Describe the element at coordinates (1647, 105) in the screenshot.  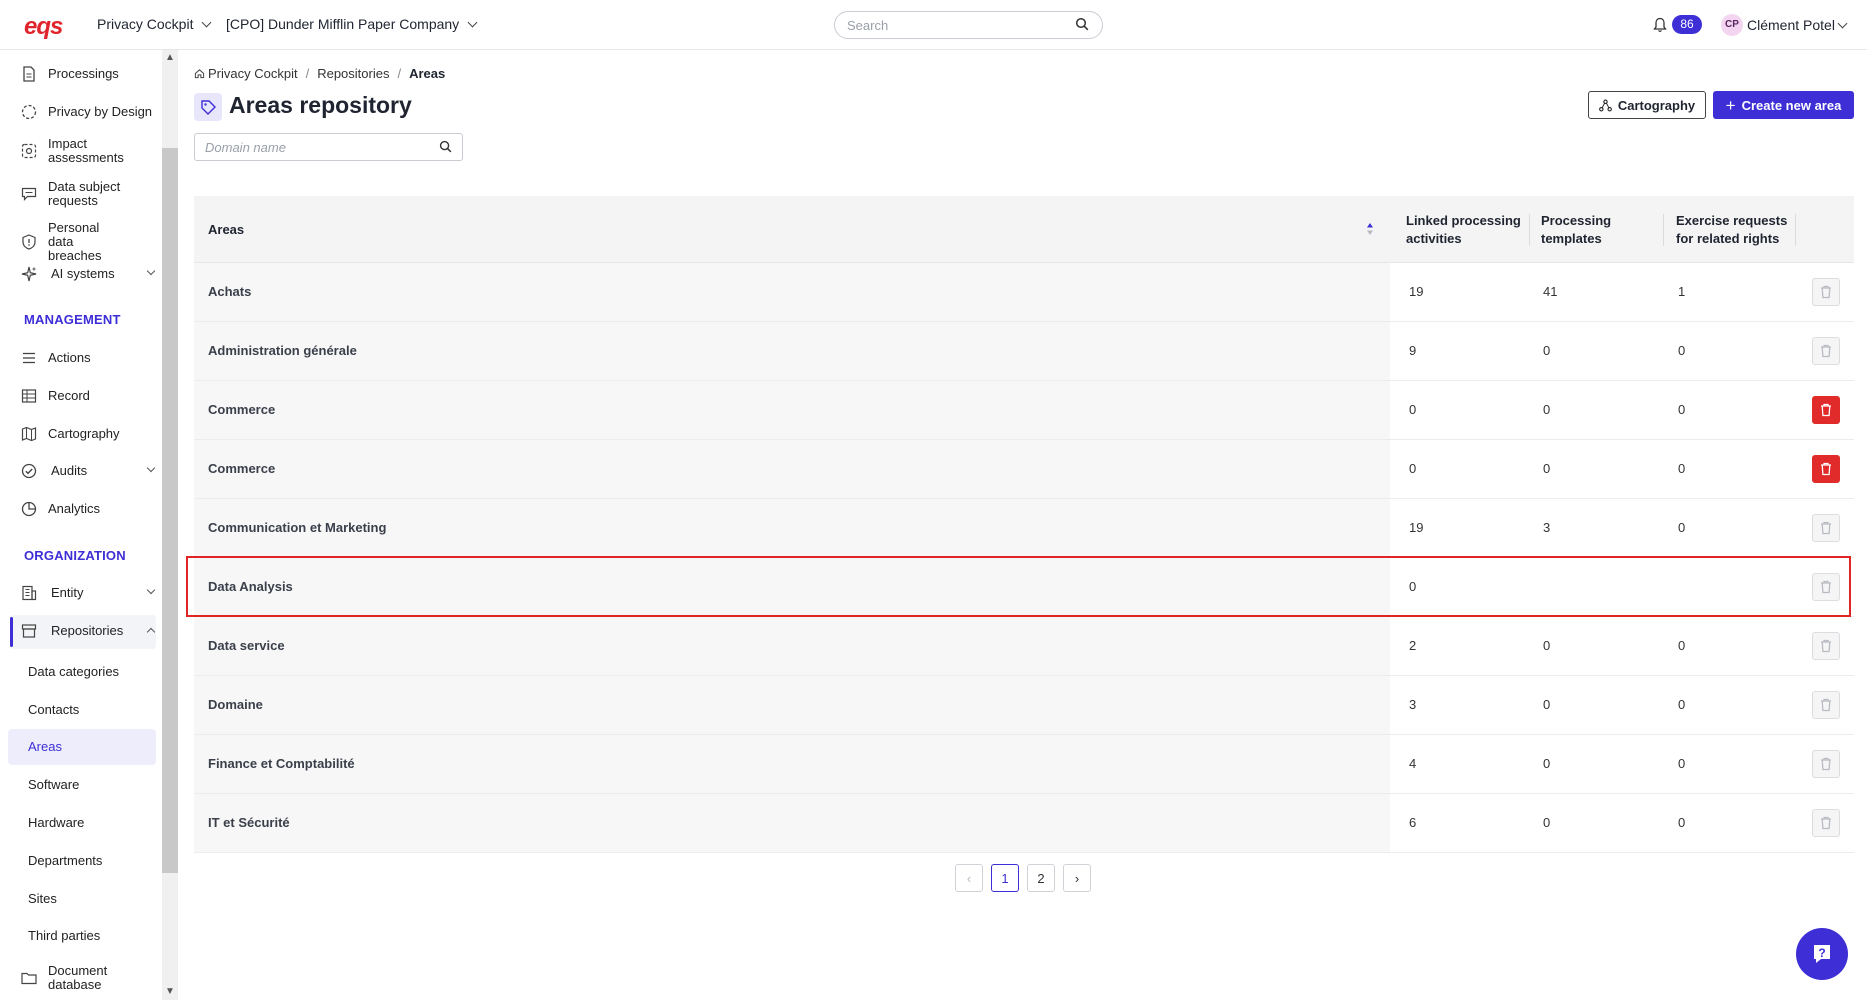
I see `cartography-button: Cartography` at that location.